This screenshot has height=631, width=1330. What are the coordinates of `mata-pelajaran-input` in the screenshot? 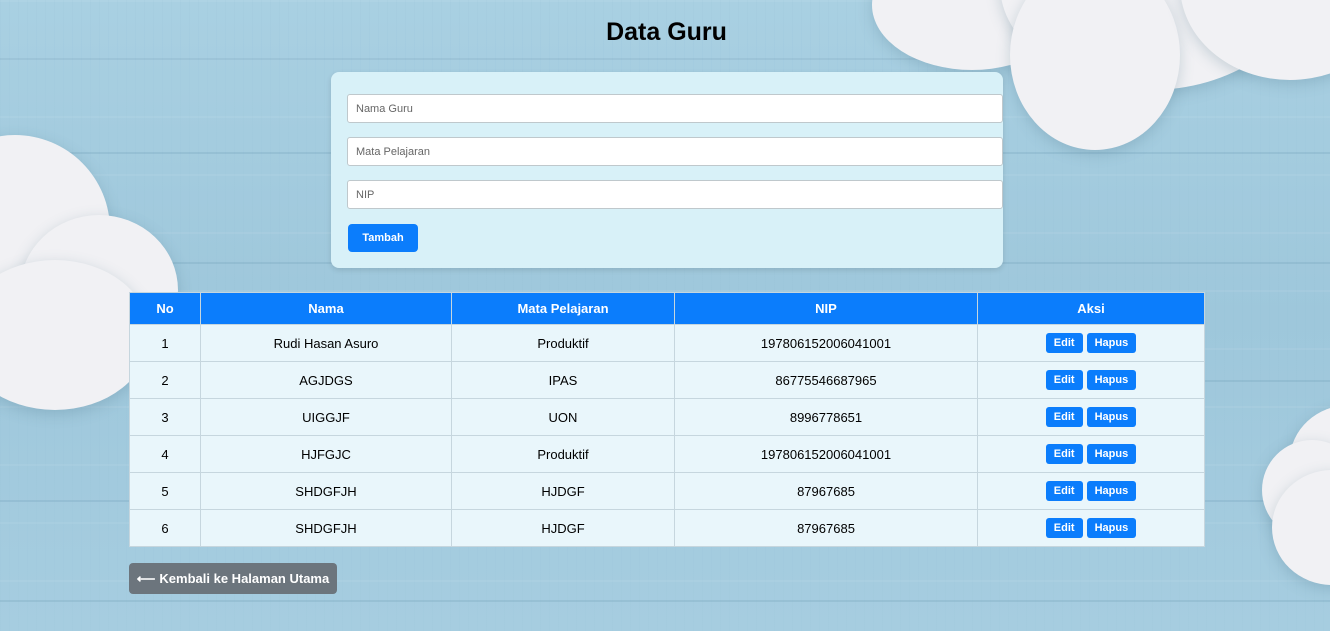 It's located at (675, 151).